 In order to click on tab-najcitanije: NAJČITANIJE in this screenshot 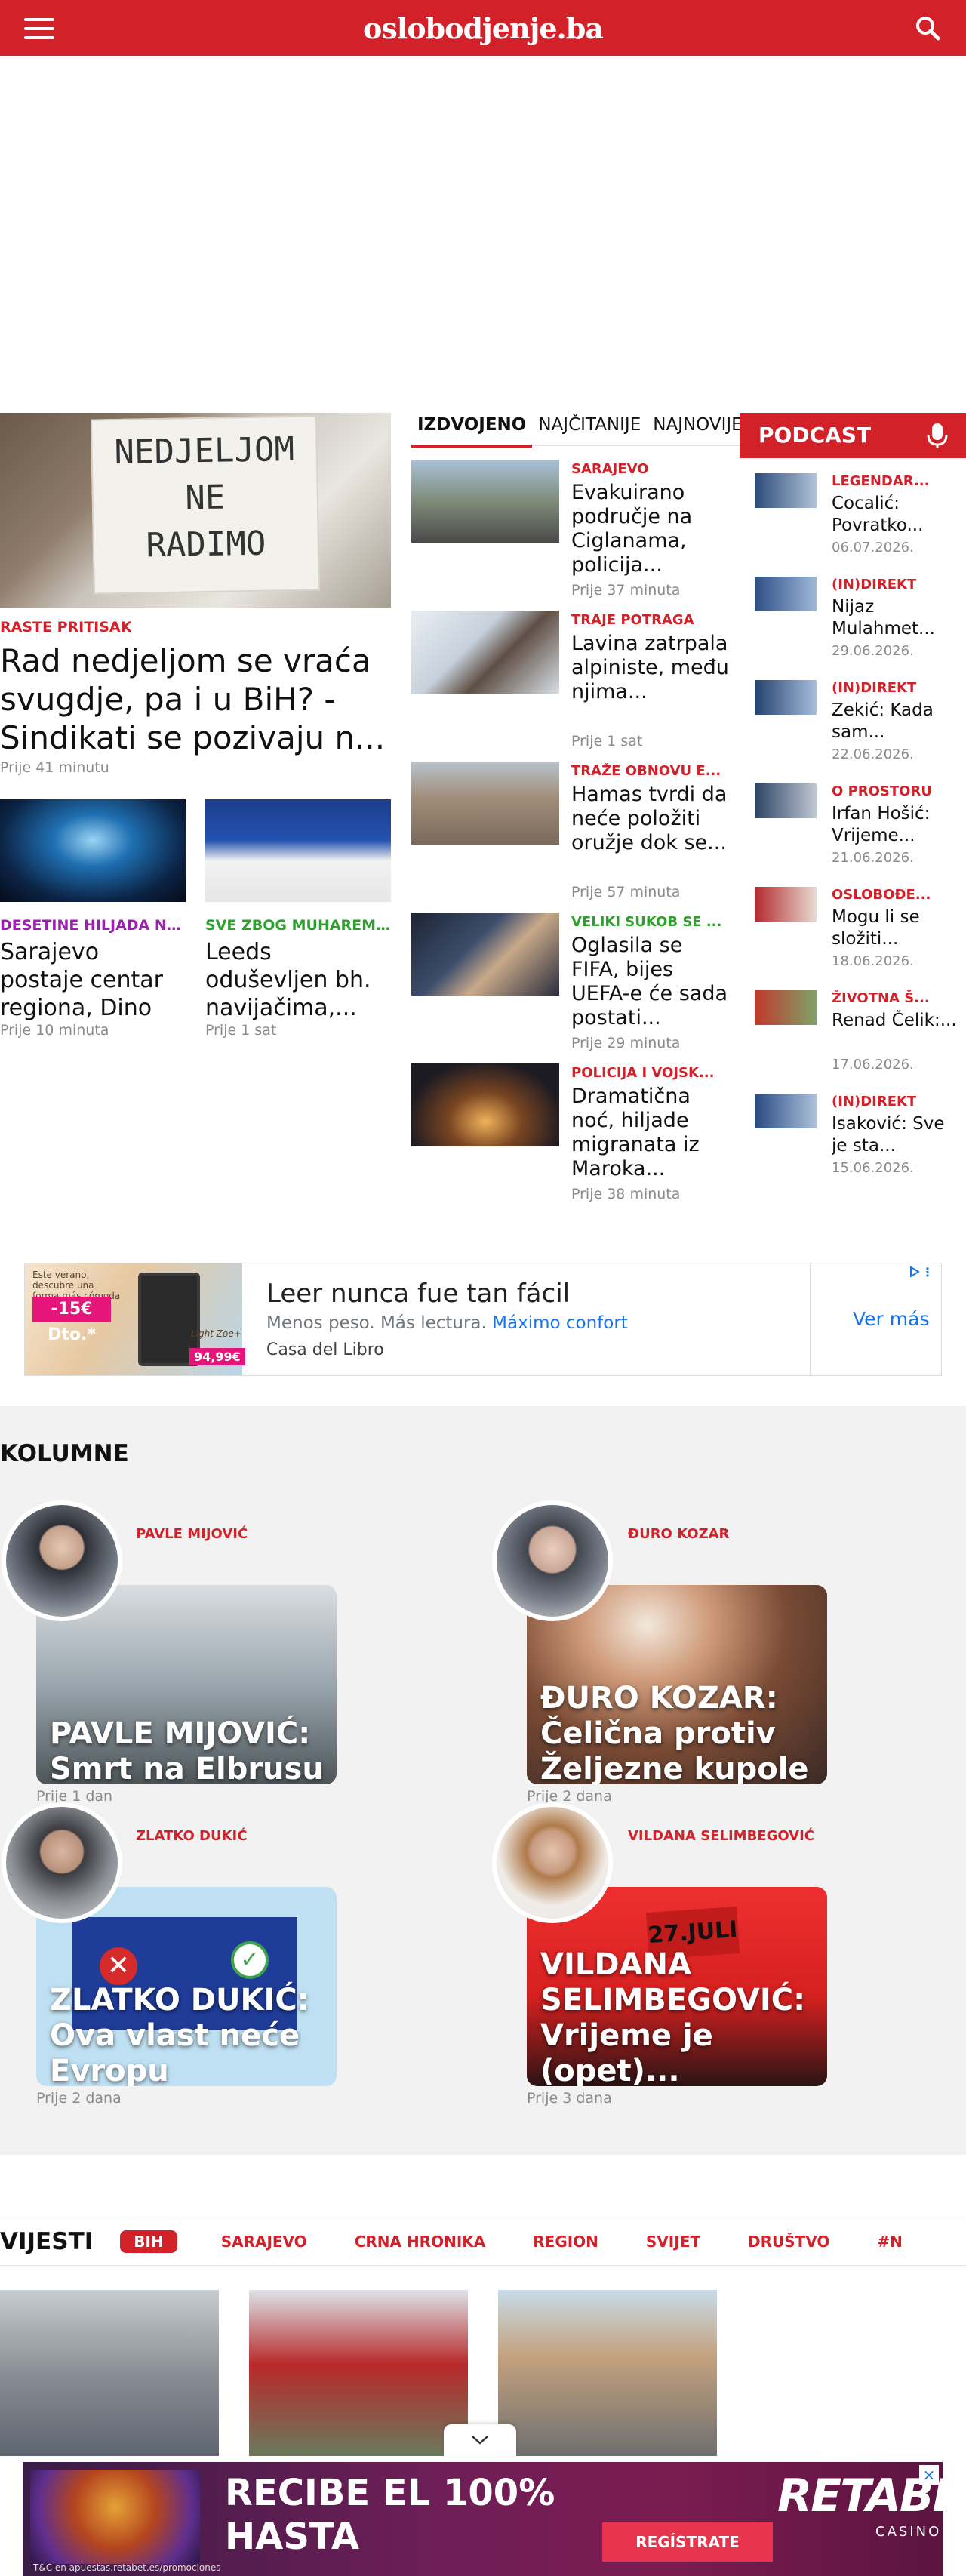, I will do `click(589, 430)`.